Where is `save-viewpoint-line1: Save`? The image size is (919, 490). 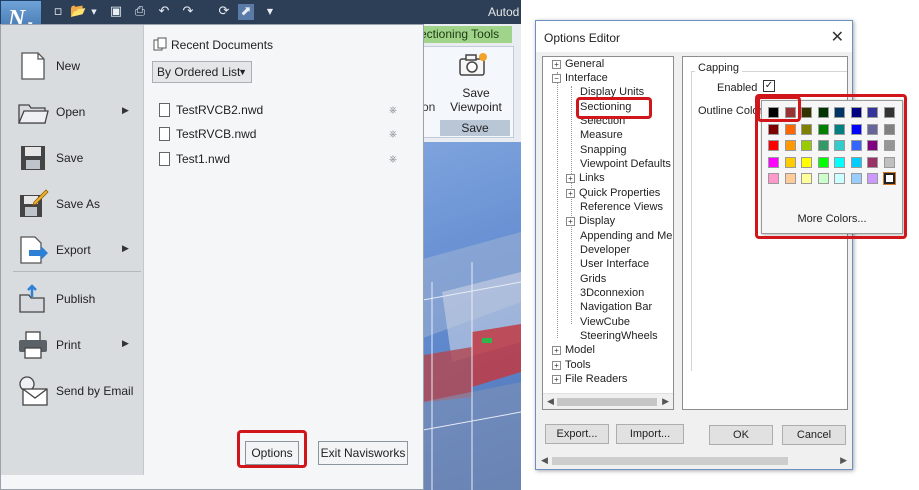 save-viewpoint-line1: Save is located at coordinates (476, 93).